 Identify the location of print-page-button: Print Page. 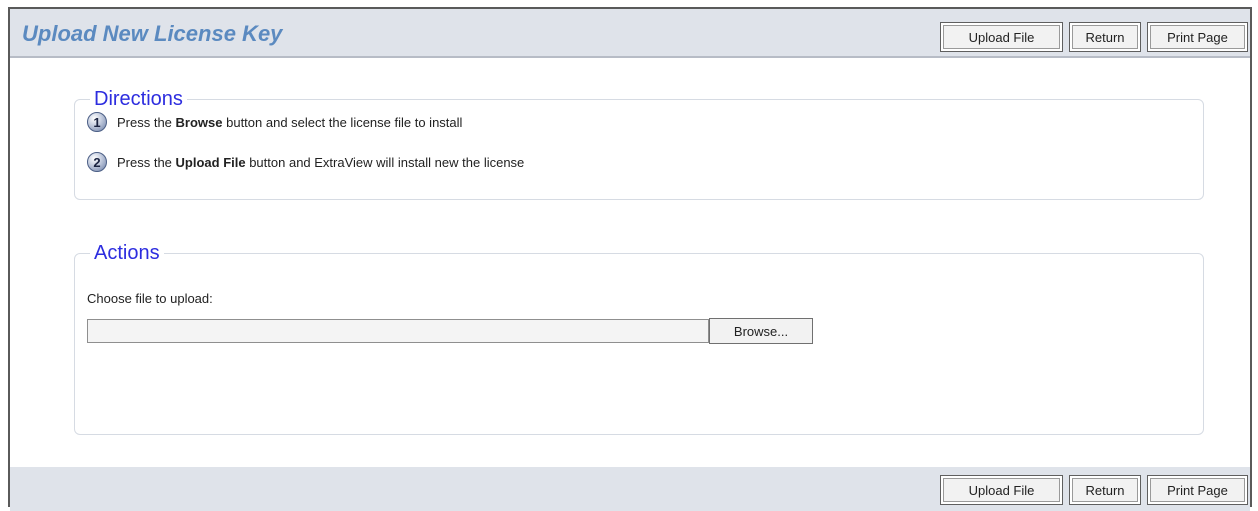
(1197, 37).